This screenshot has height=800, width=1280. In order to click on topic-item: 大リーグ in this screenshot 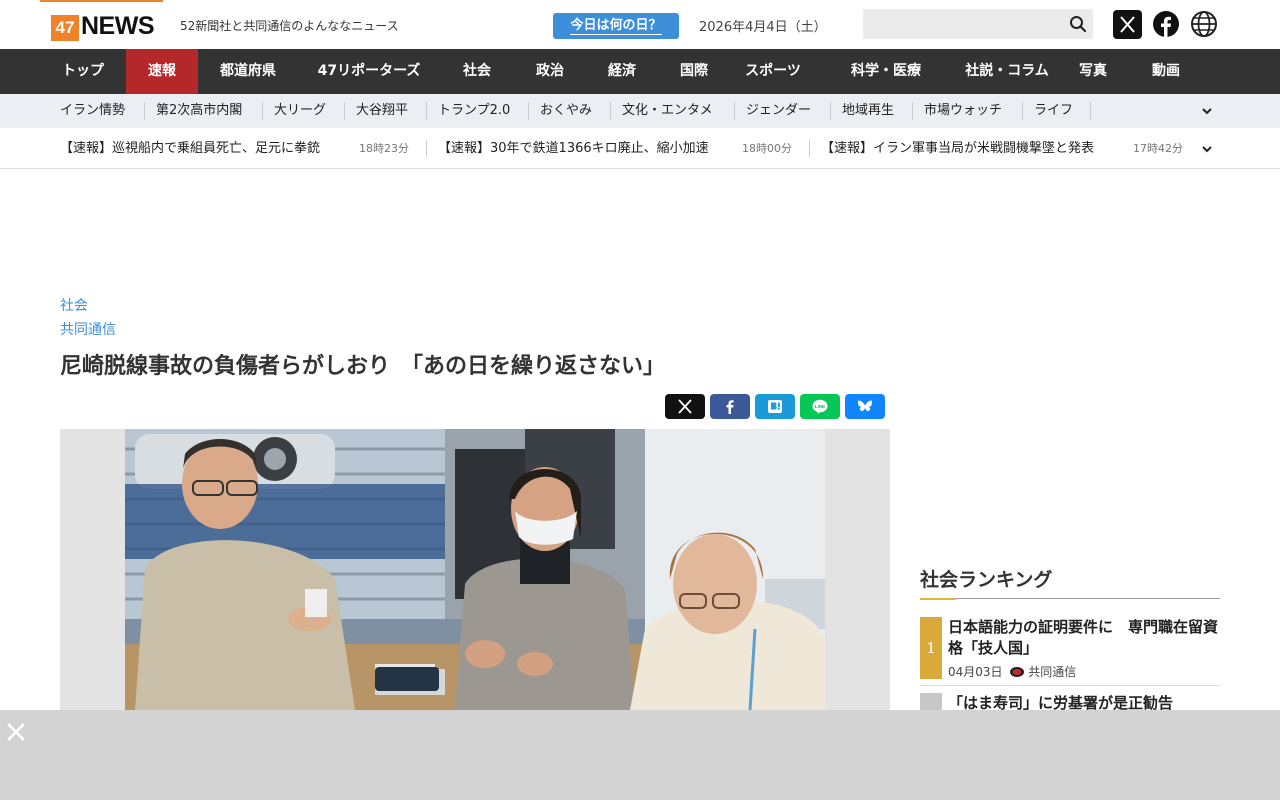, I will do `click(300, 111)`.